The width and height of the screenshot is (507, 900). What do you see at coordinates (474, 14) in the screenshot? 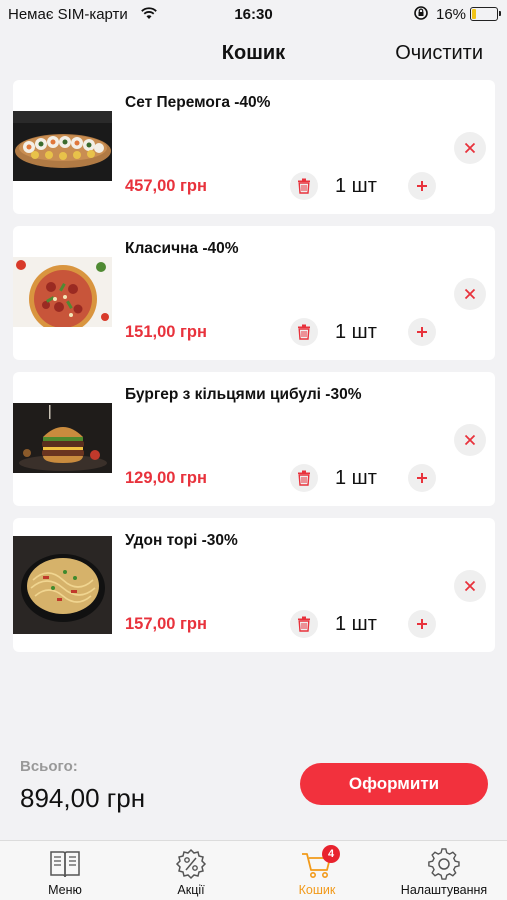
I see `battery-level-fill` at bounding box center [474, 14].